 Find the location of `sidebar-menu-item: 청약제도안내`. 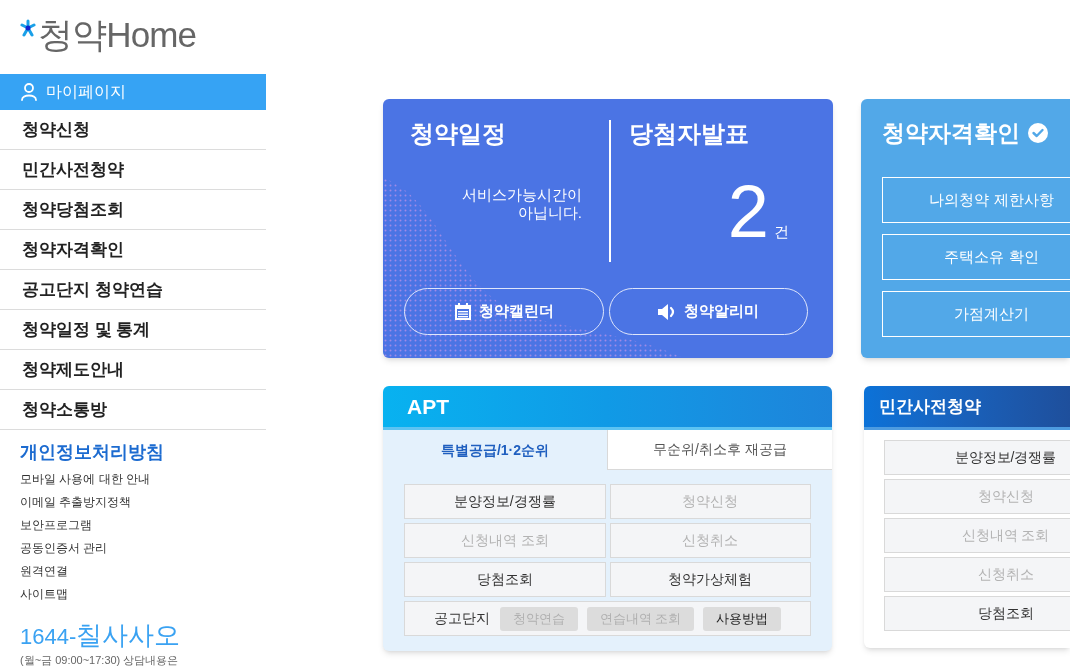

sidebar-menu-item: 청약제도안내 is located at coordinates (133, 370).